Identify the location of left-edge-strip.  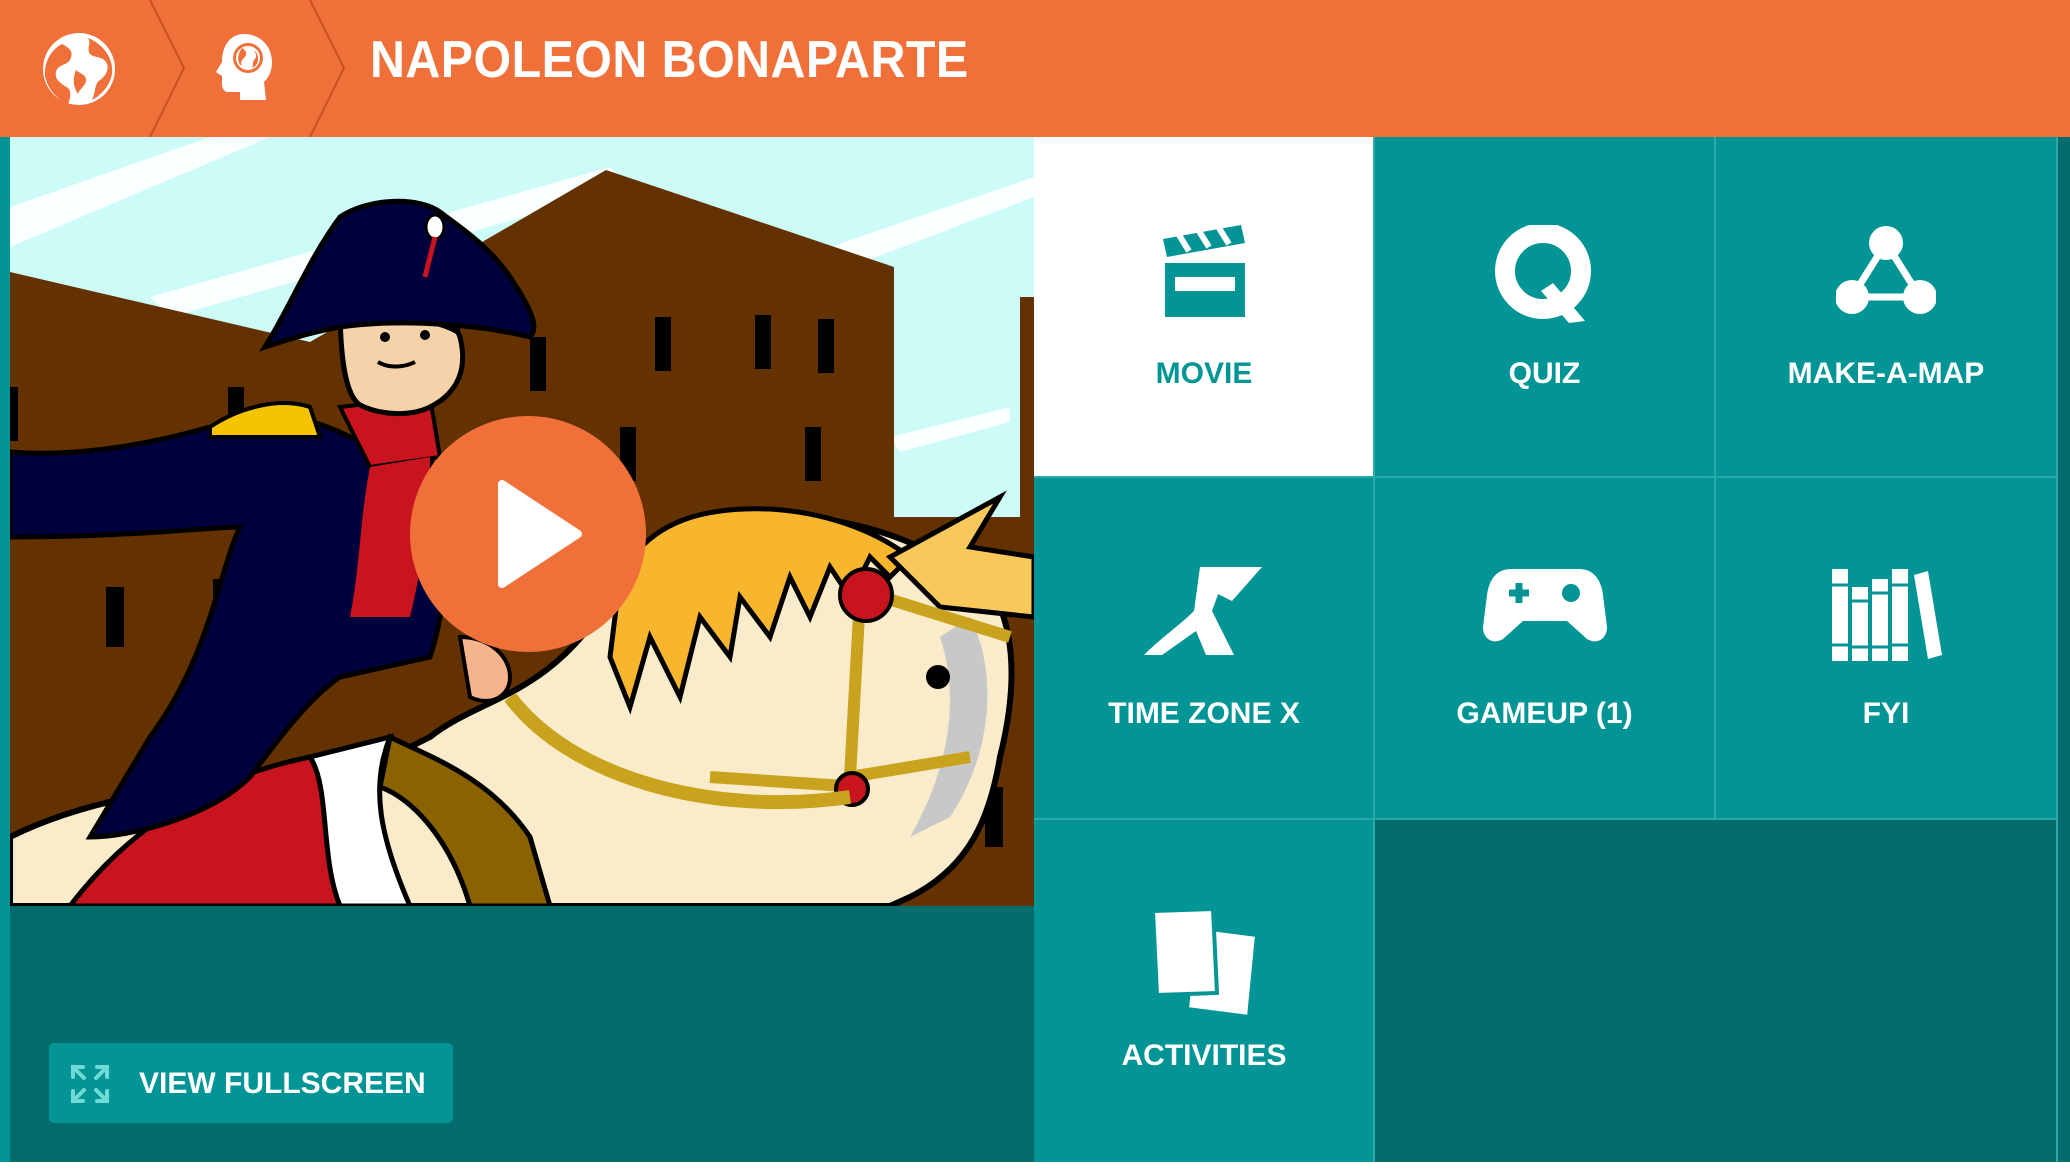
(5, 649).